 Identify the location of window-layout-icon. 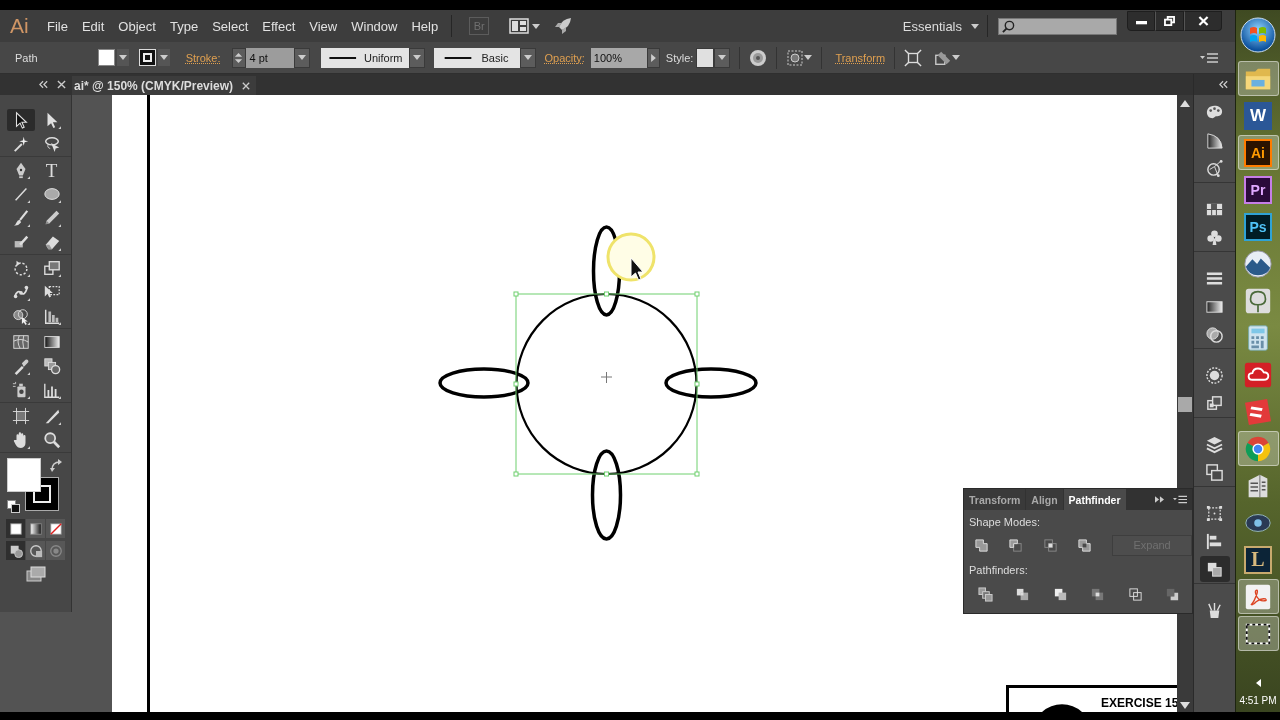
(519, 26).